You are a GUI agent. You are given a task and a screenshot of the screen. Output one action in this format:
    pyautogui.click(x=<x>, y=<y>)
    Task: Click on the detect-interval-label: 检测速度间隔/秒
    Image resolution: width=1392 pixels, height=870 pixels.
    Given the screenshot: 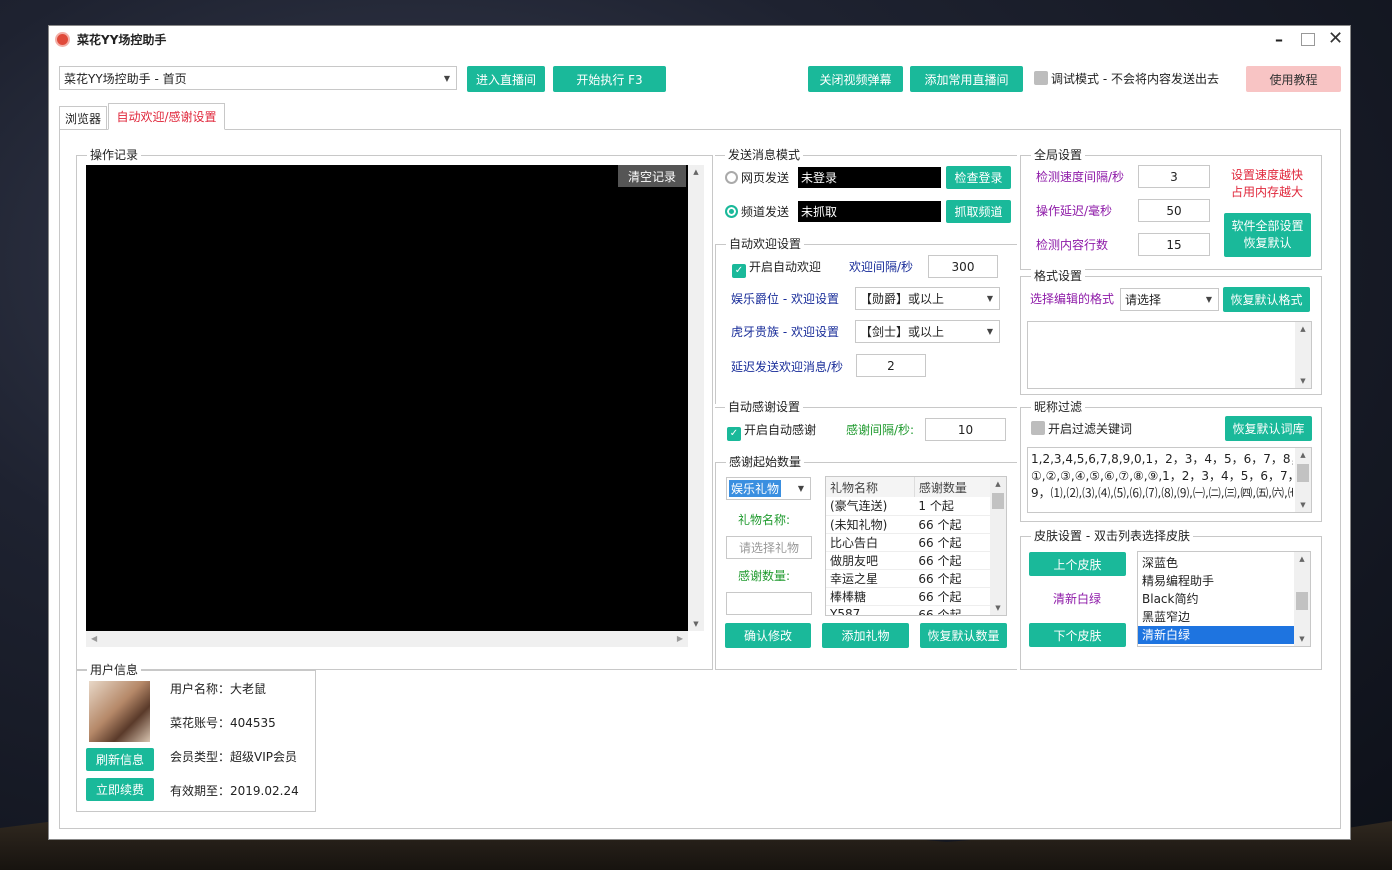 What is the action you would take?
    pyautogui.click(x=1080, y=177)
    